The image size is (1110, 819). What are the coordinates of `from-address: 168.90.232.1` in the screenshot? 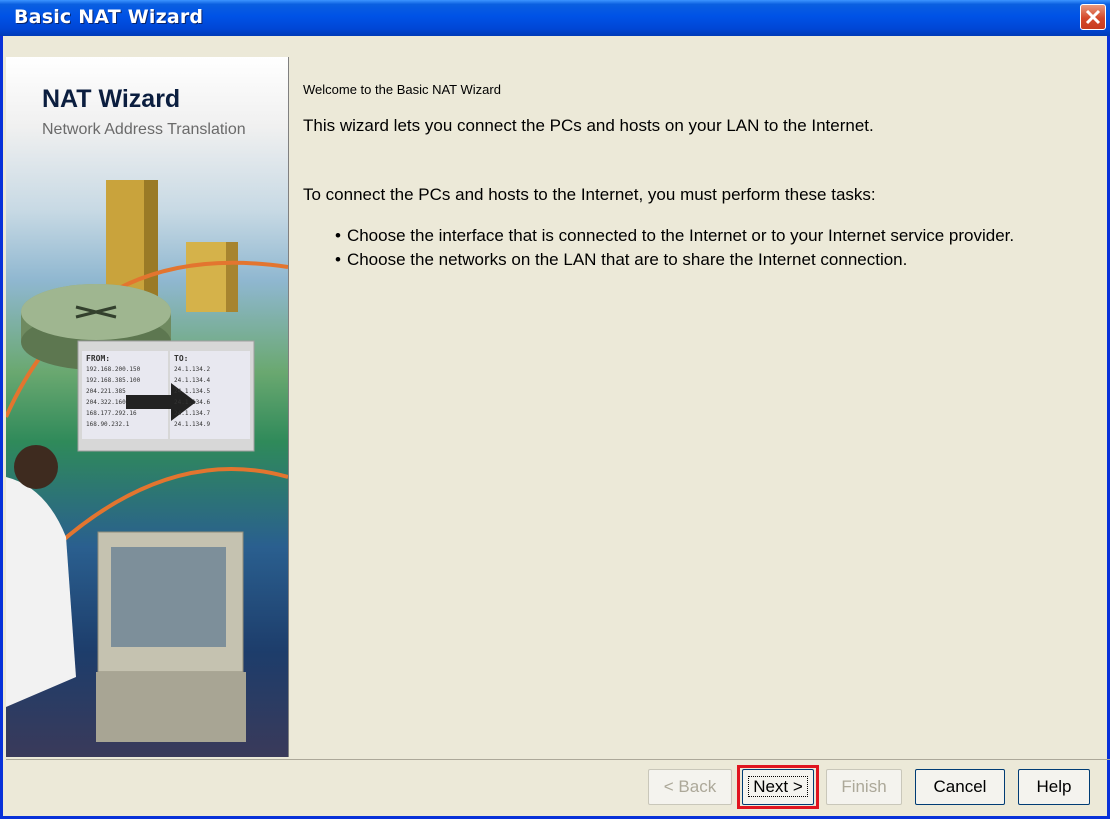 It's located at (108, 424).